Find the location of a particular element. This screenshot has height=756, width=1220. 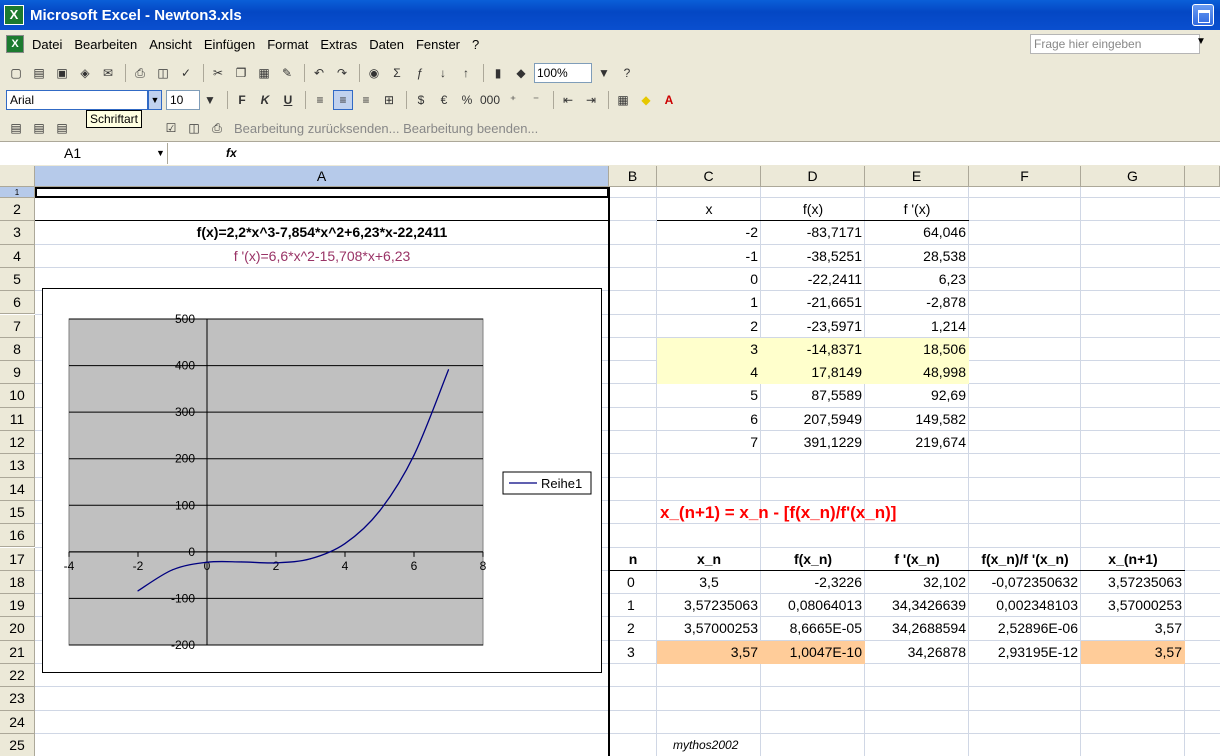

table2-cell: 0,002348103 is located at coordinates (1025, 605).